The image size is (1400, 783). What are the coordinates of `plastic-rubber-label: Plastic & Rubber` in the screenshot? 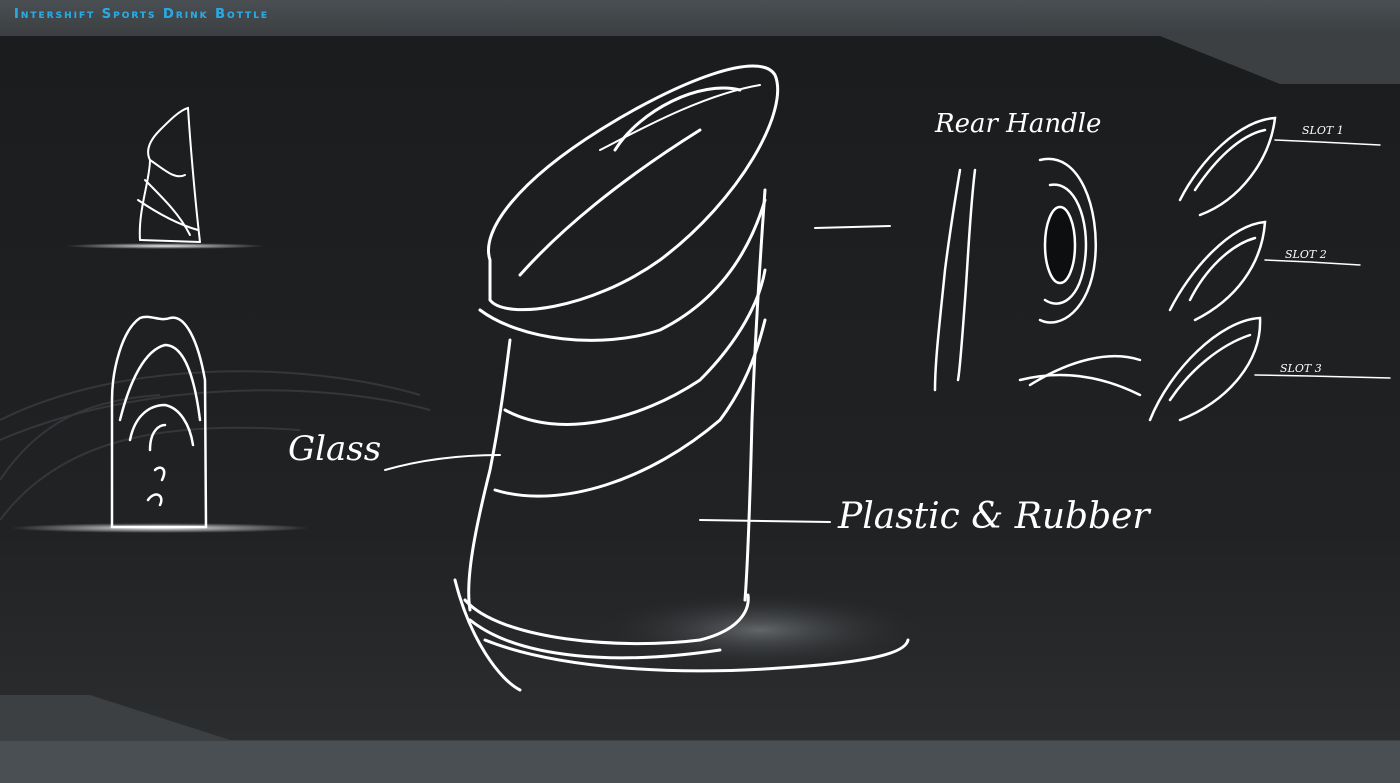 It's located at (994, 516).